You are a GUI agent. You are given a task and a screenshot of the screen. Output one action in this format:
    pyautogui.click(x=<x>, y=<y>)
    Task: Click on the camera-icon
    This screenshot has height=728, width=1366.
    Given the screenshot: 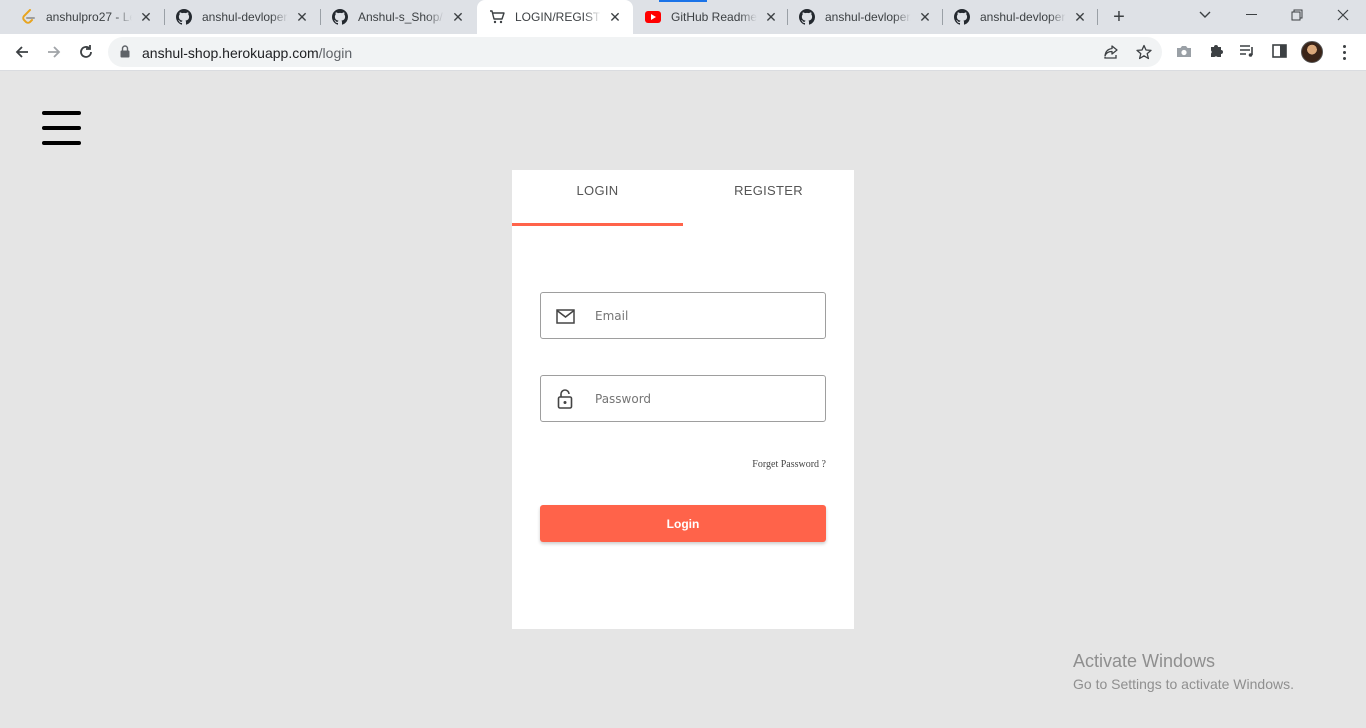 What is the action you would take?
    pyautogui.click(x=1184, y=51)
    